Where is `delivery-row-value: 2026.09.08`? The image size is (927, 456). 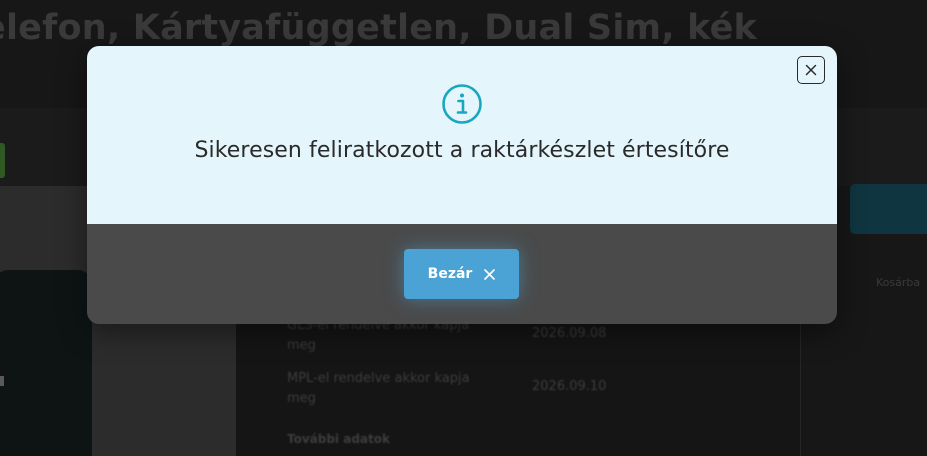 delivery-row-value: 2026.09.08 is located at coordinates (569, 333).